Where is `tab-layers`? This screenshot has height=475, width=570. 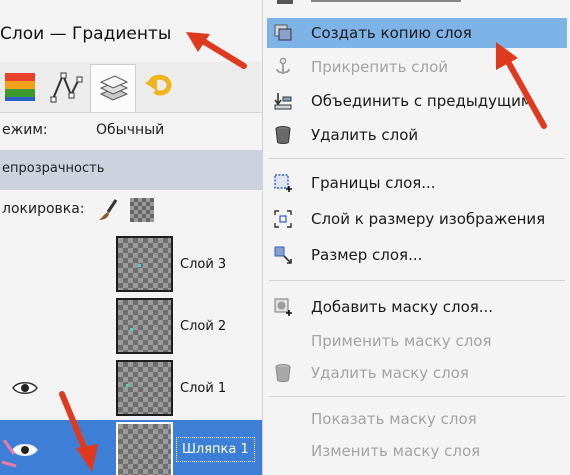
tab-layers is located at coordinates (113, 88).